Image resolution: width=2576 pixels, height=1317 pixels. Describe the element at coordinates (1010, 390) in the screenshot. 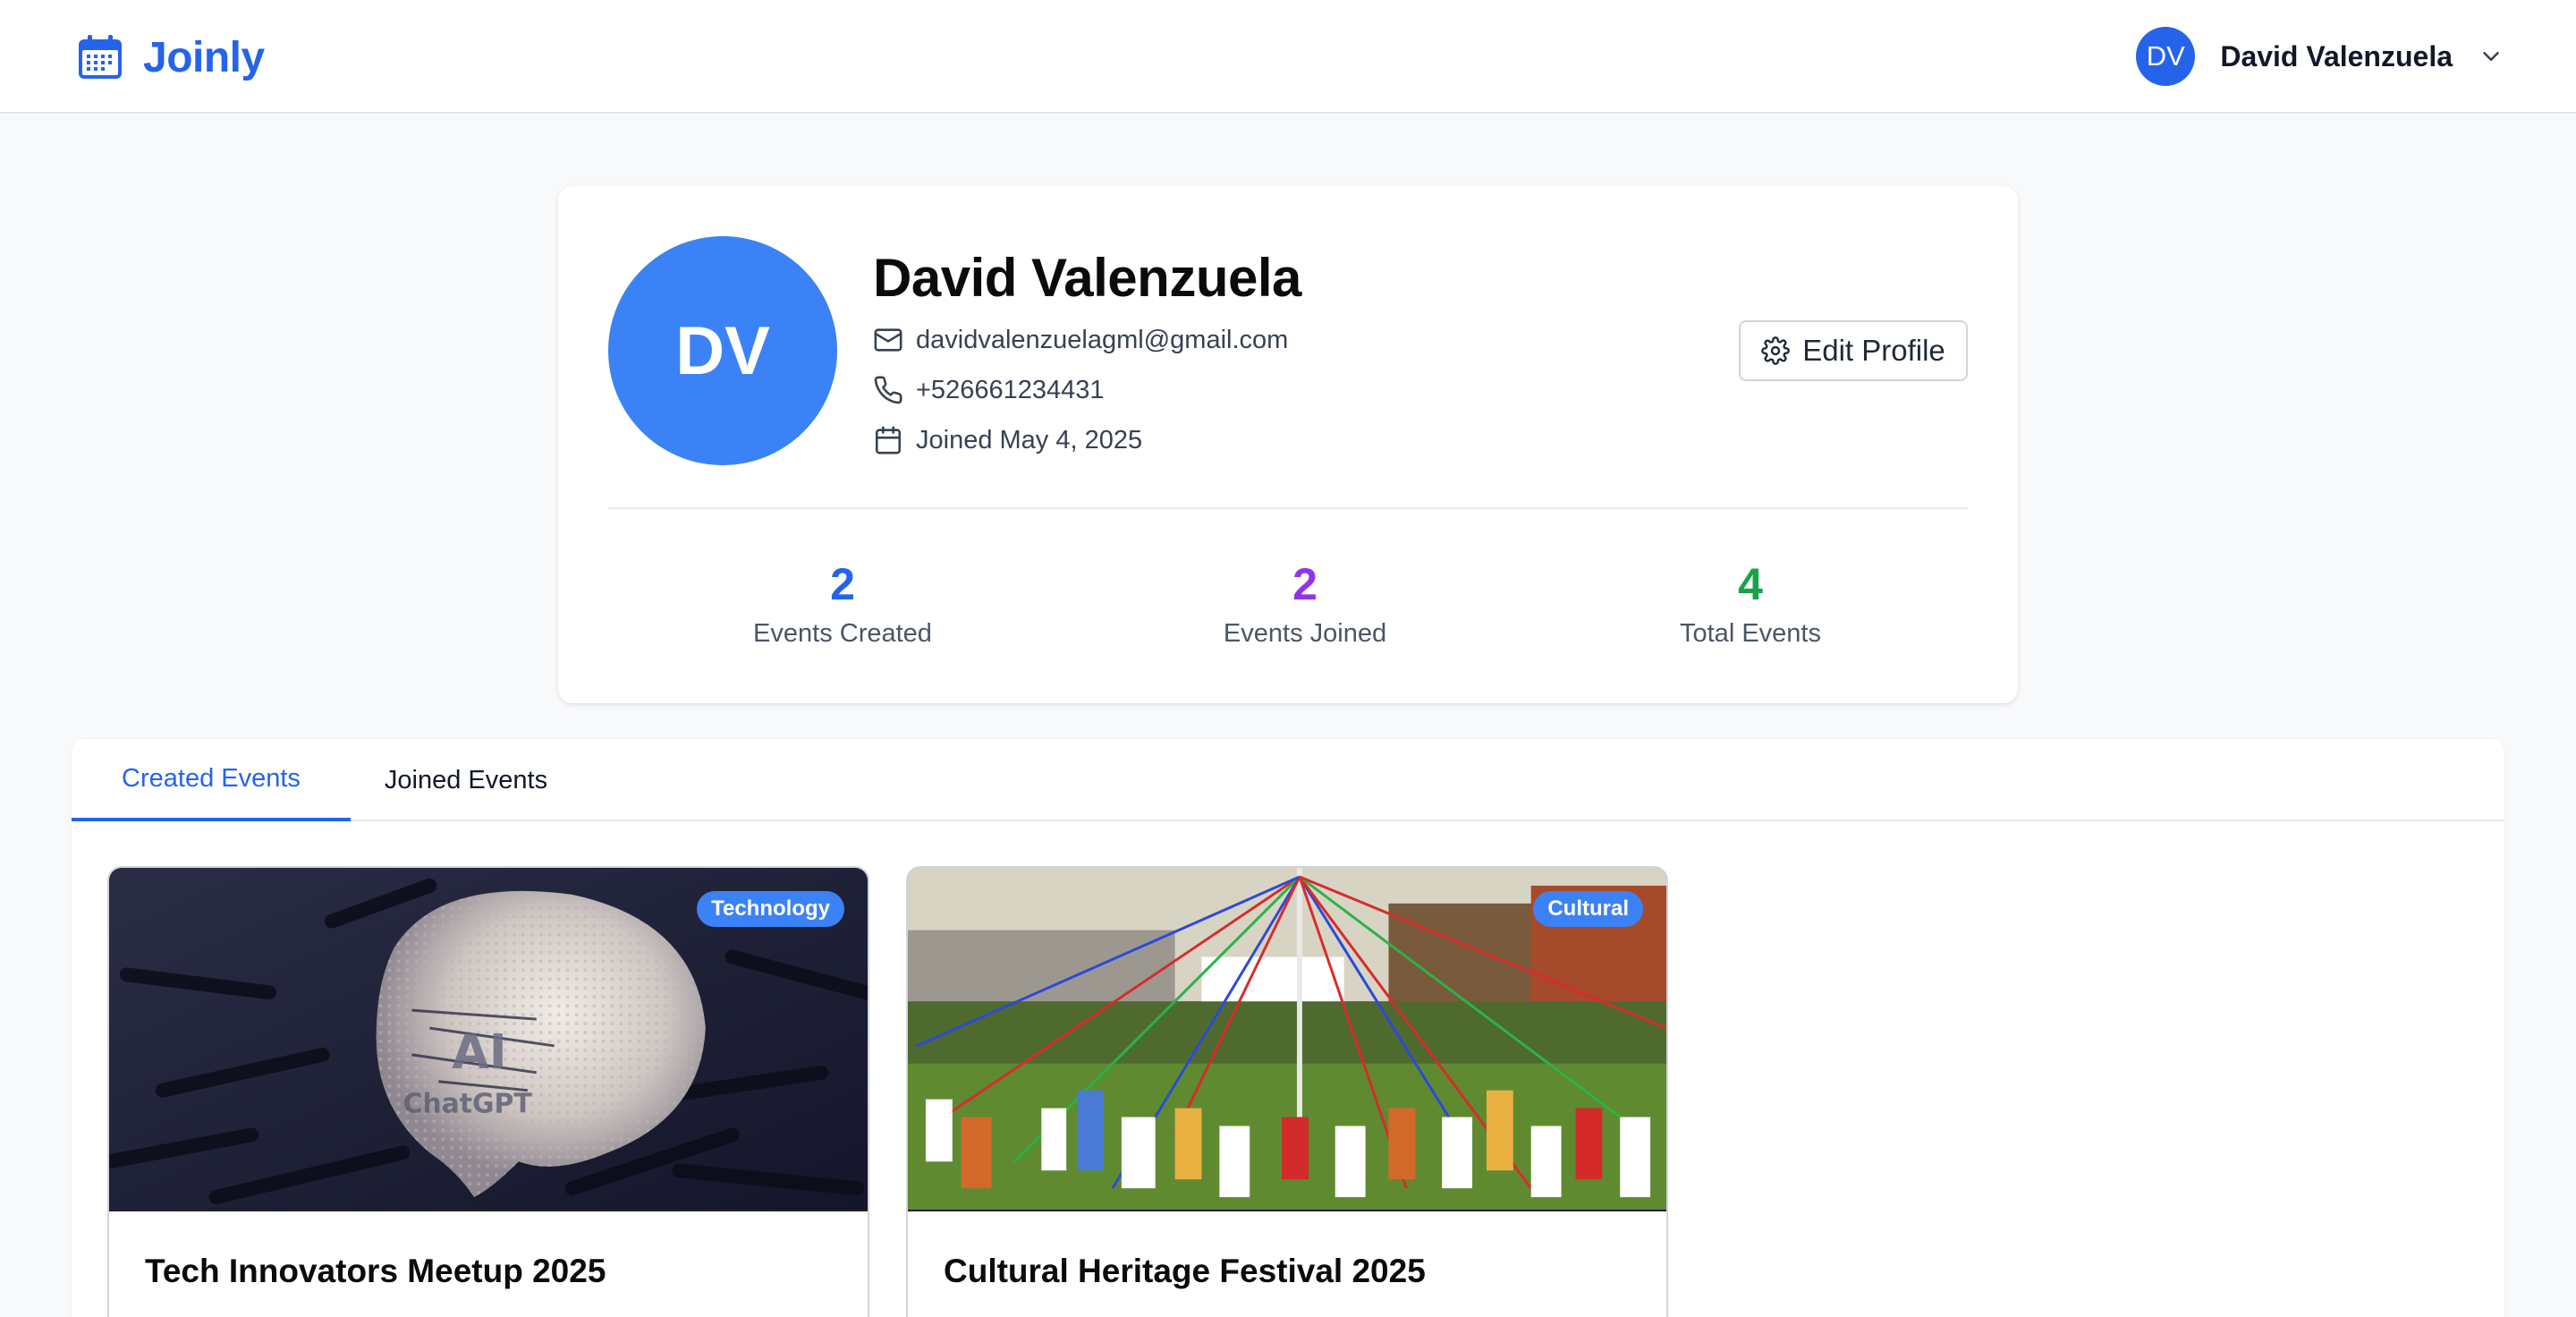

I see `phone-text: +526661234431` at that location.